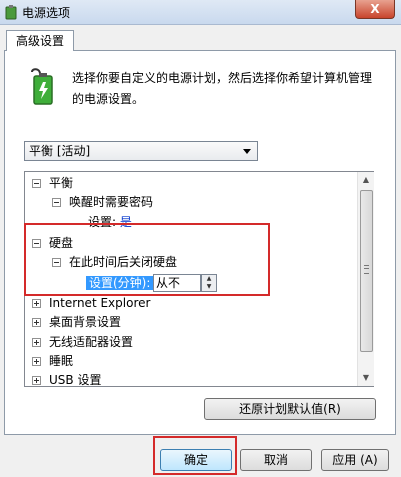  Describe the element at coordinates (61, 243) in the screenshot. I see `tree-item-label: 硬盘` at that location.